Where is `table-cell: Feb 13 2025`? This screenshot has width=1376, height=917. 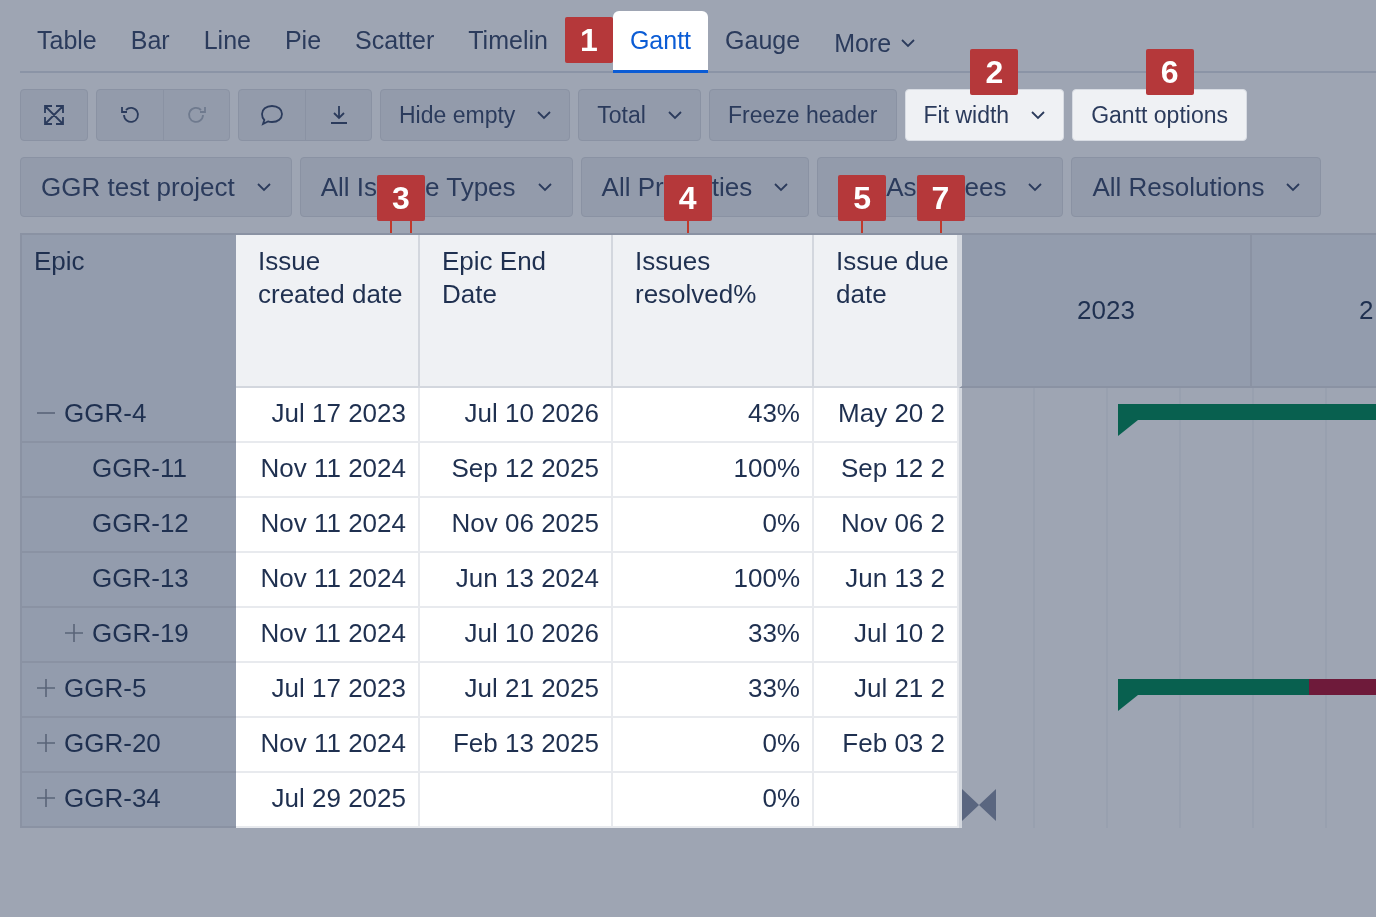
table-cell: Feb 13 2025 is located at coordinates (516, 745).